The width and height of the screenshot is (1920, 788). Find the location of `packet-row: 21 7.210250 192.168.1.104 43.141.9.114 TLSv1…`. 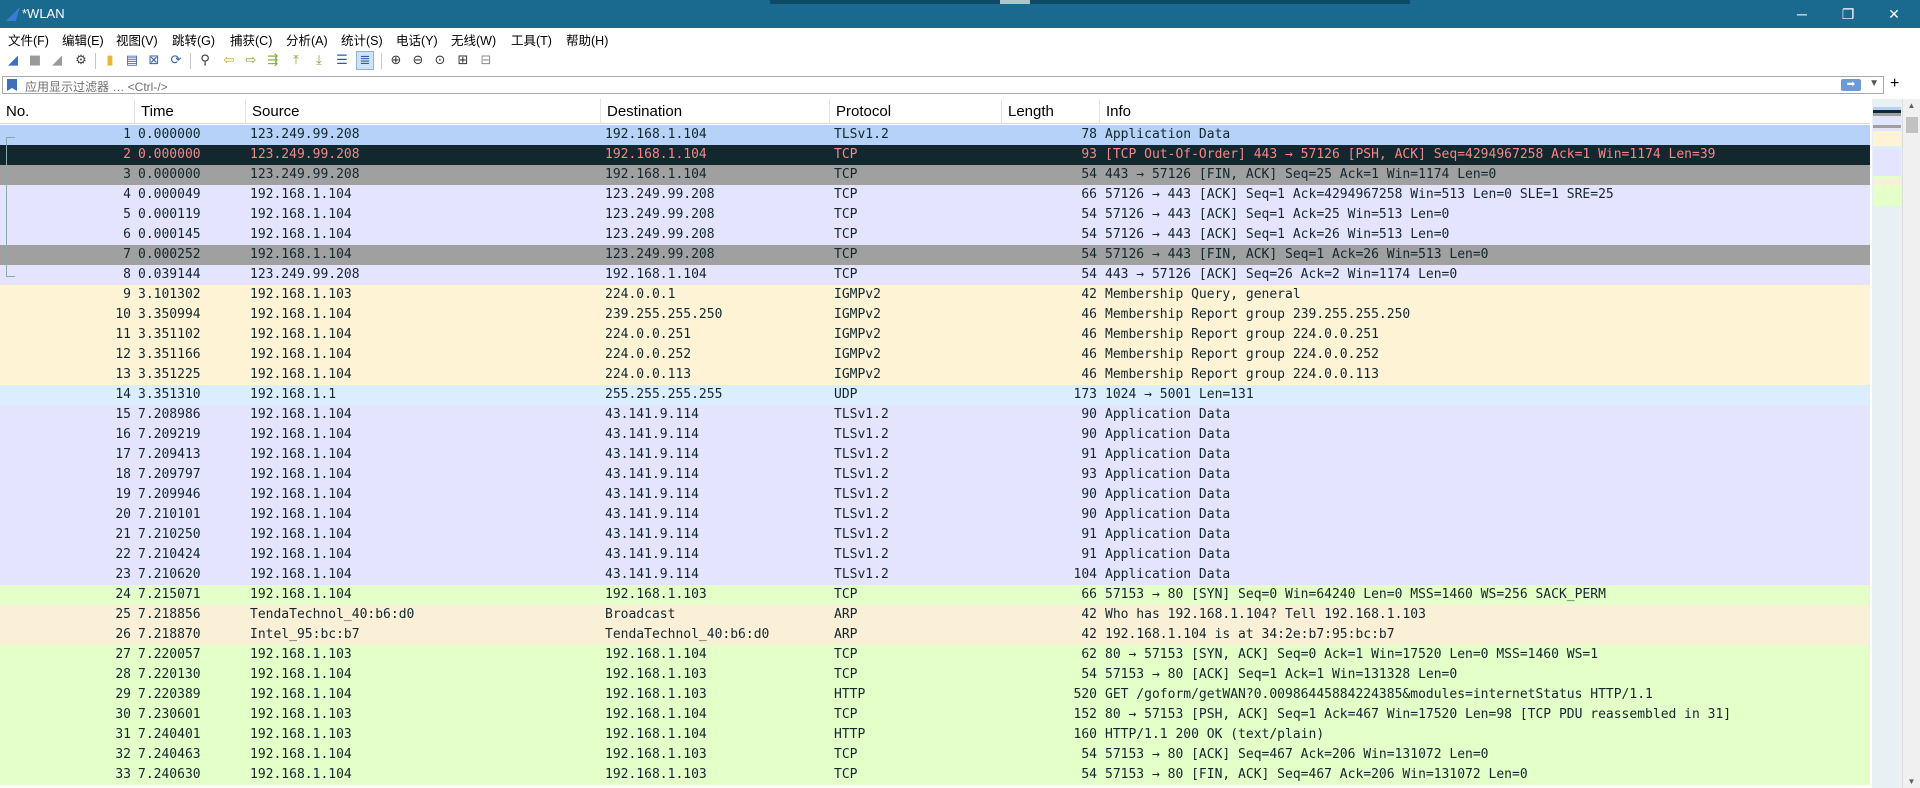

packet-row: 21 7.210250 192.168.1.104 43.141.9.114 TLSv1… is located at coordinates (935, 535).